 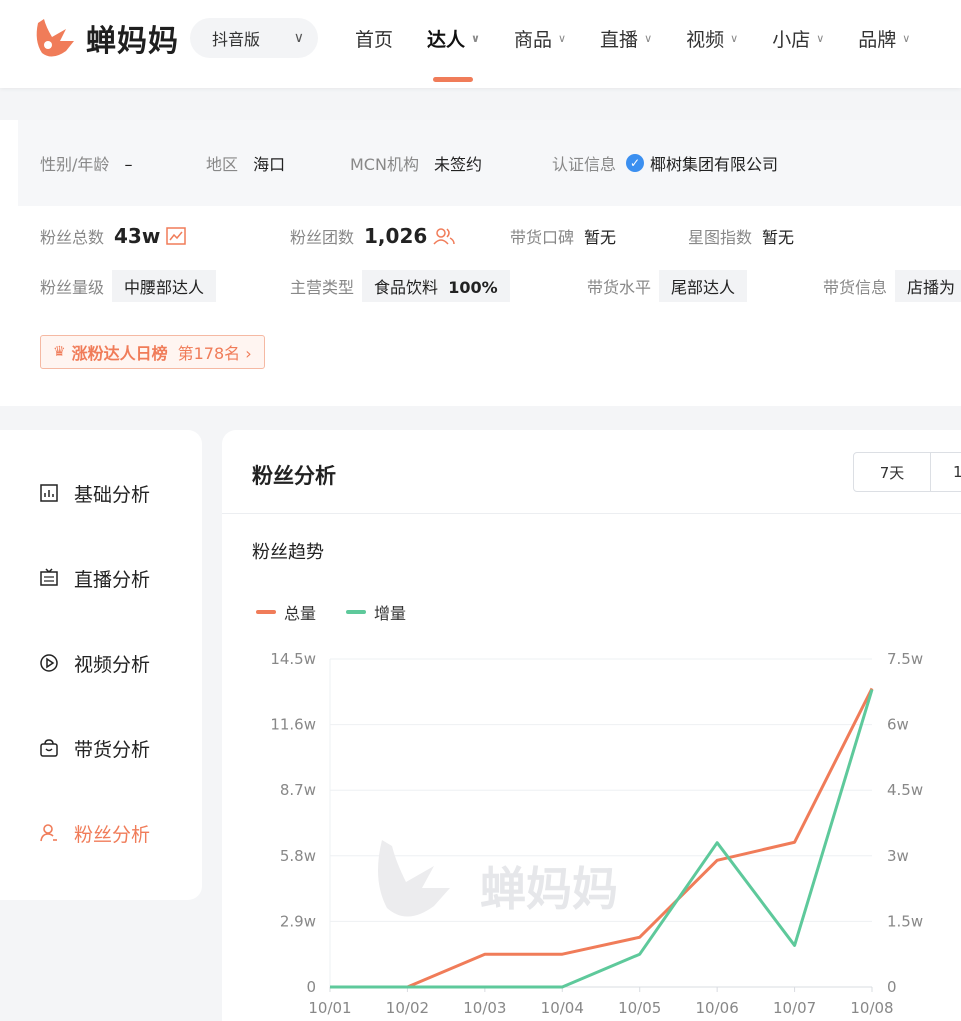 What do you see at coordinates (293, 725) in the screenshot?
I see `y-left-tick: 11.6w` at bounding box center [293, 725].